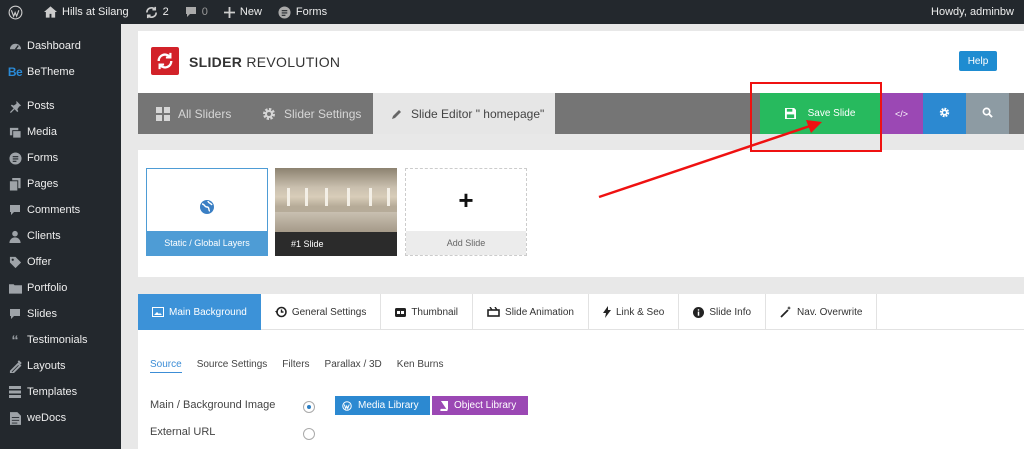  I want to click on tab-thumbnail: Thumbnail, so click(427, 312).